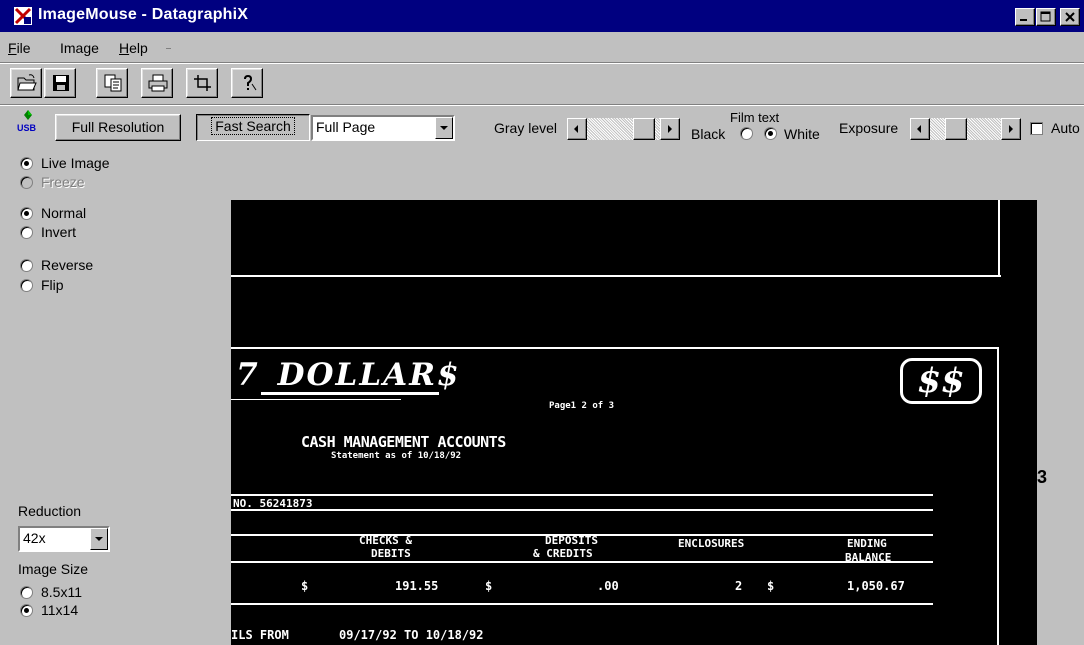  Describe the element at coordinates (739, 586) in the screenshot. I see `enclosures-value: 2` at that location.